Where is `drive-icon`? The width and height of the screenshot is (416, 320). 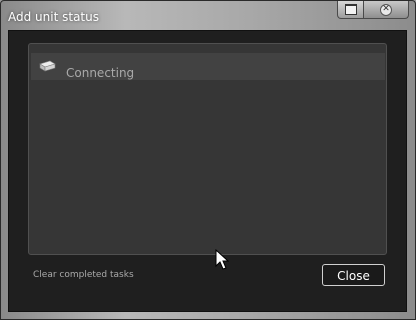
drive-icon is located at coordinates (47, 66).